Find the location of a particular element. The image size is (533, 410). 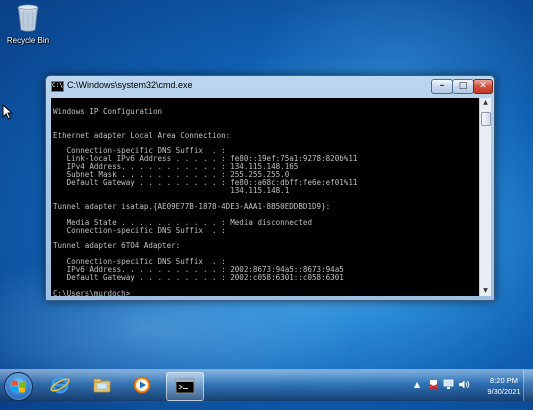

show-hidden-icons-icon: ▲ is located at coordinates (417, 384).